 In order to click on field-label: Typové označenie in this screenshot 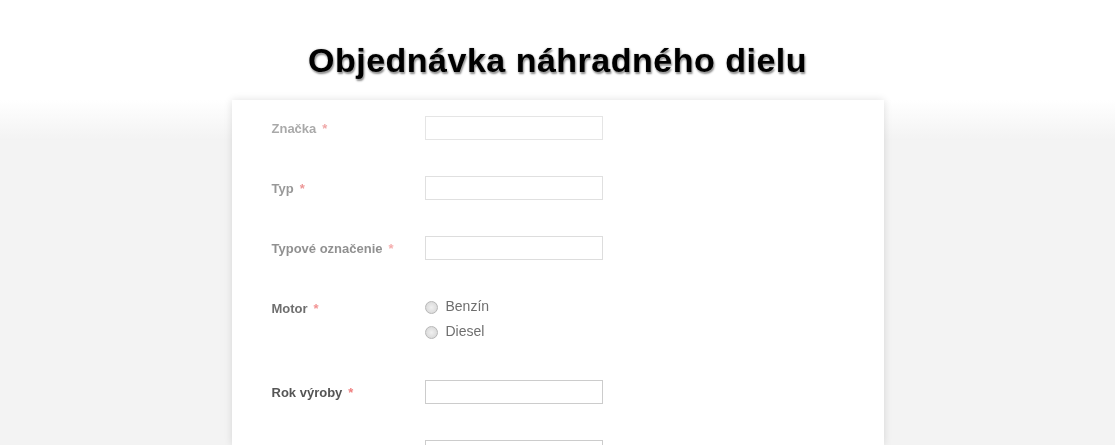, I will do `click(327, 248)`.